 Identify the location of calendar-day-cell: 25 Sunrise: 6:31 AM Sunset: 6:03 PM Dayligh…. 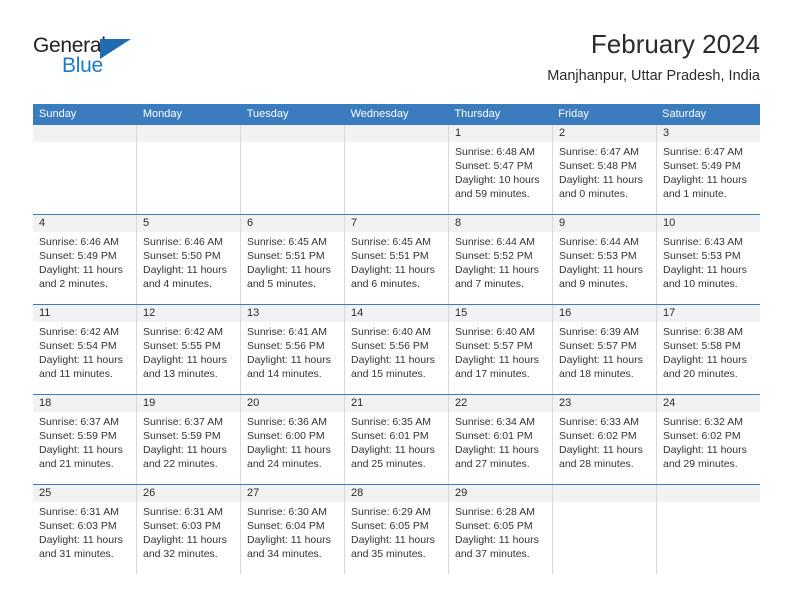
(85, 529).